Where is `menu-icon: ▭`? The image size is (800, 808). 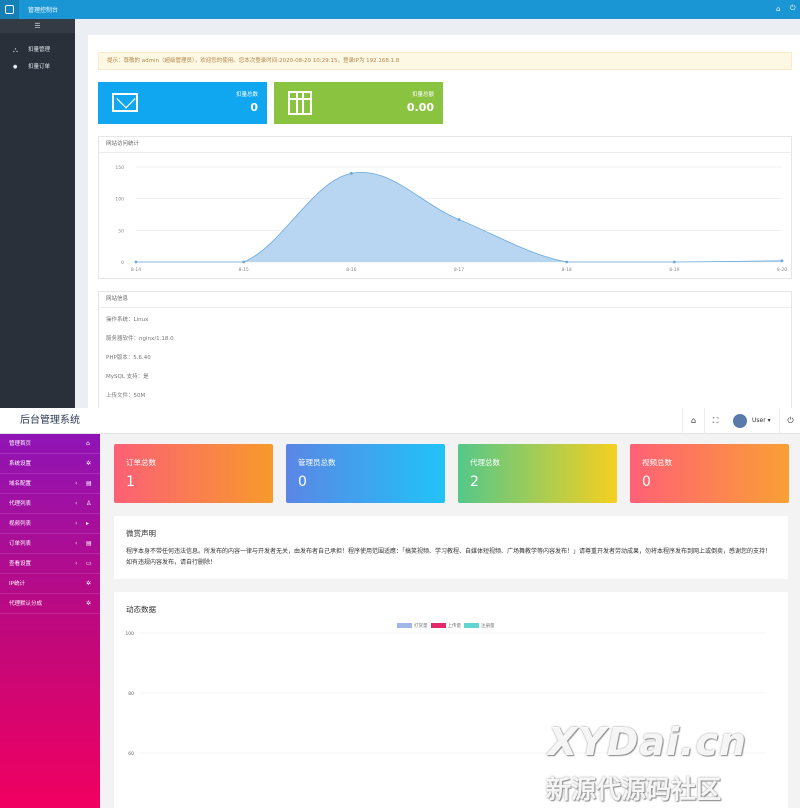
menu-icon: ▭ is located at coordinates (89, 563).